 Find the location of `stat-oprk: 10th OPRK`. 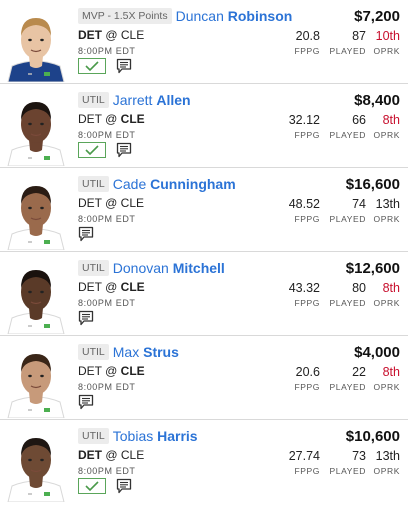

stat-oprk: 10th OPRK is located at coordinates (386, 42).